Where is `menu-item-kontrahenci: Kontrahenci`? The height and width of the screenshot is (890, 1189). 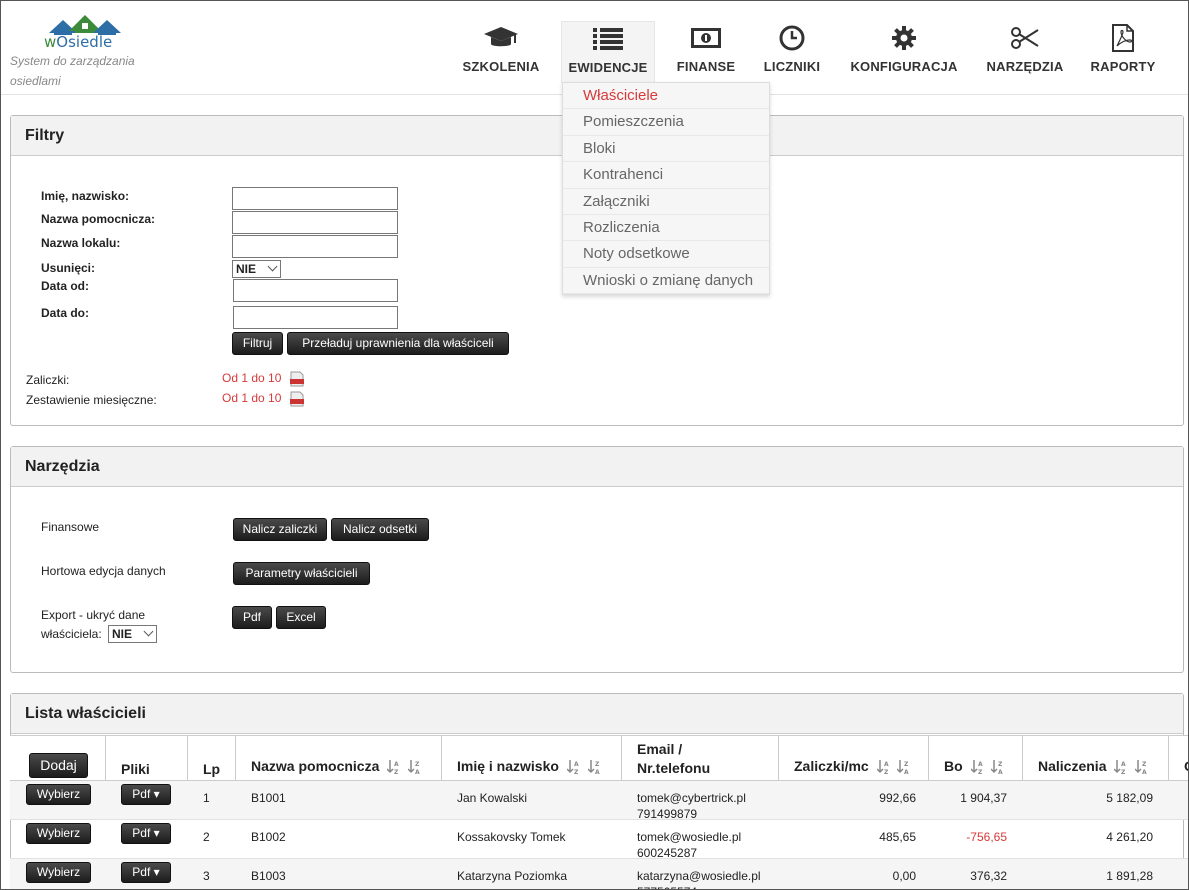 menu-item-kontrahenci: Kontrahenci is located at coordinates (666, 175).